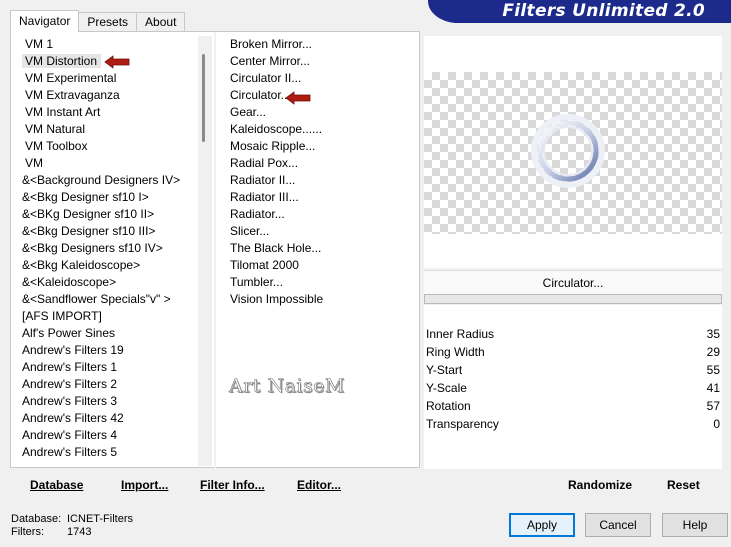 The height and width of the screenshot is (547, 731). I want to click on category-label: Andrew's Filters 42, so click(73, 418).